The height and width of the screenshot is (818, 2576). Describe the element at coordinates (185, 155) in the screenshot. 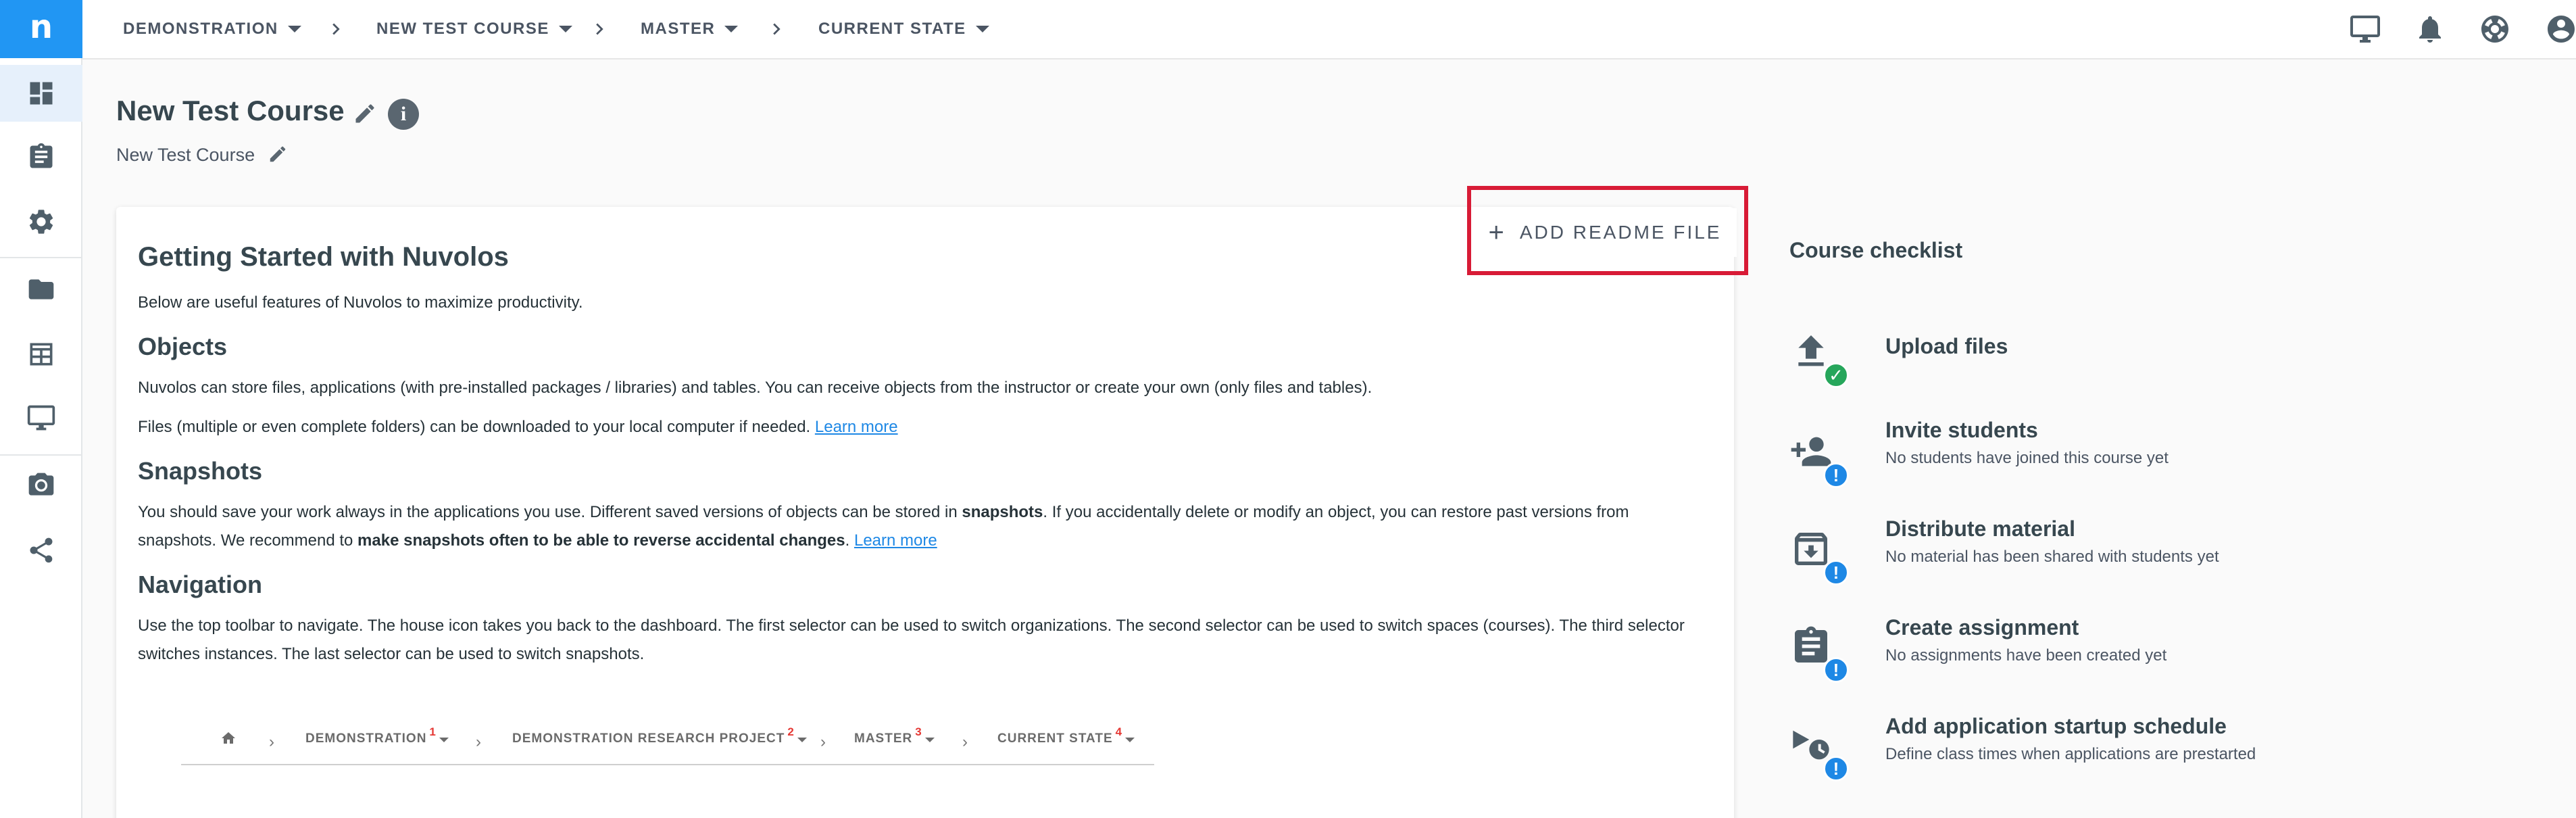

I see `page-subtitle: New Test Course` at that location.